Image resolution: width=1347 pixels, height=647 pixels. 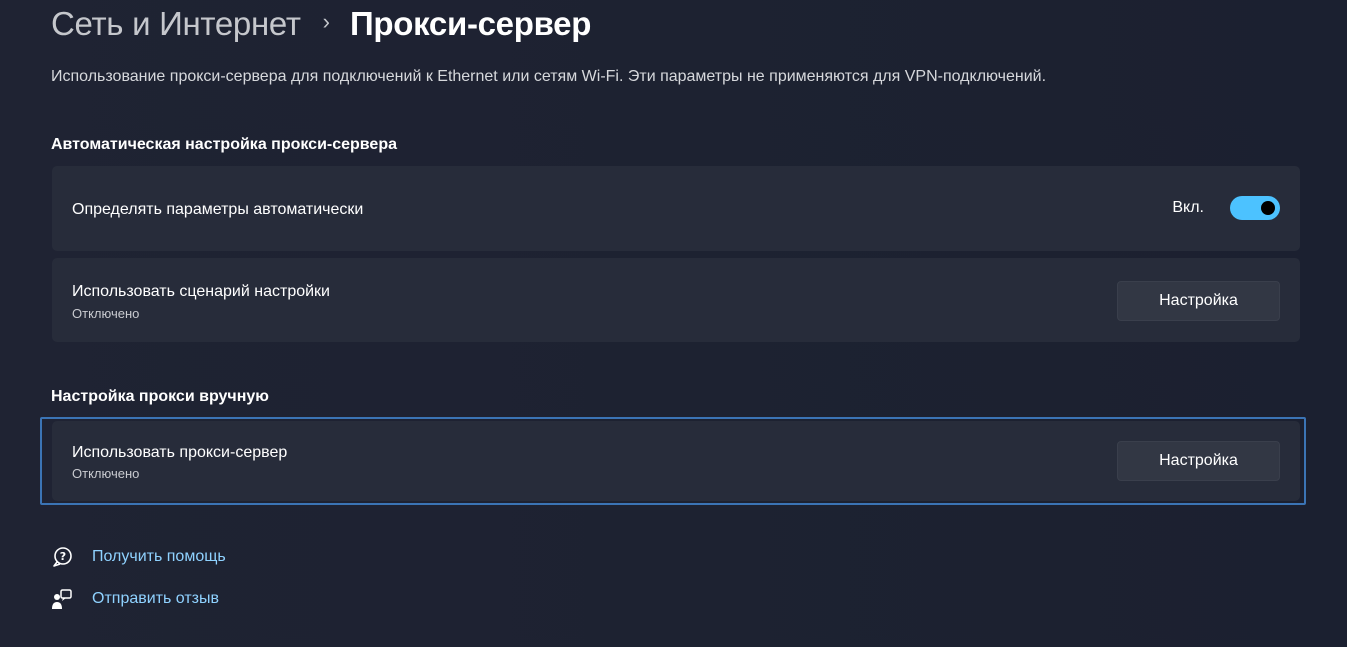 I want to click on auto-detect-toggle-group: Вкл., so click(x=1226, y=208).